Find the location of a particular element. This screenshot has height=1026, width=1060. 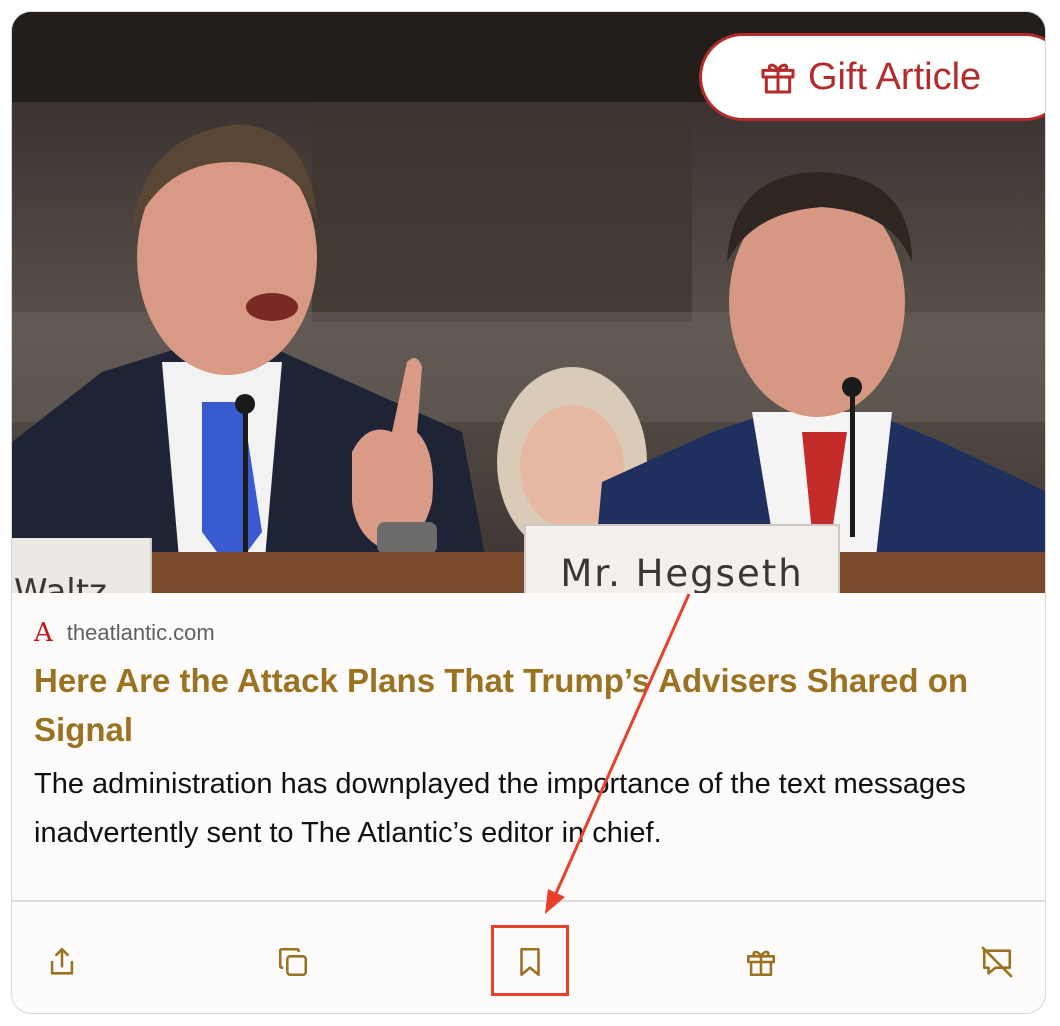

share-icon is located at coordinates (62, 961).